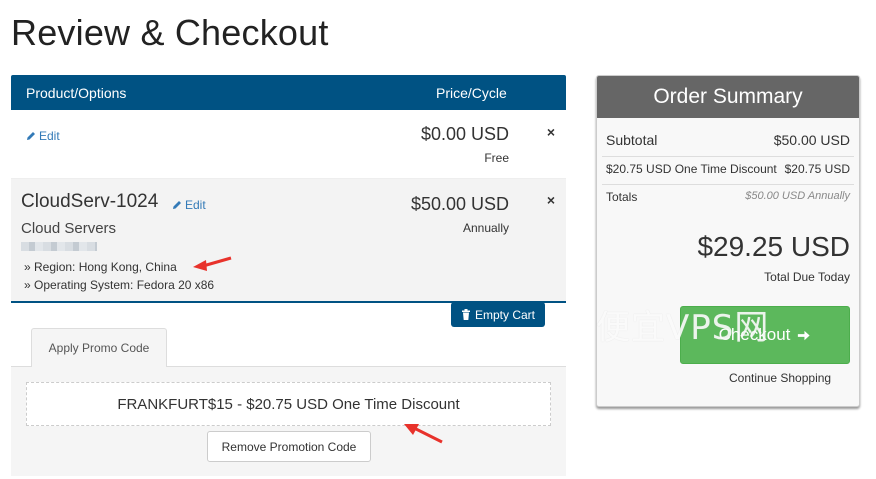  Describe the element at coordinates (471, 93) in the screenshot. I see `price-cycle-header: Price/Cycle` at that location.